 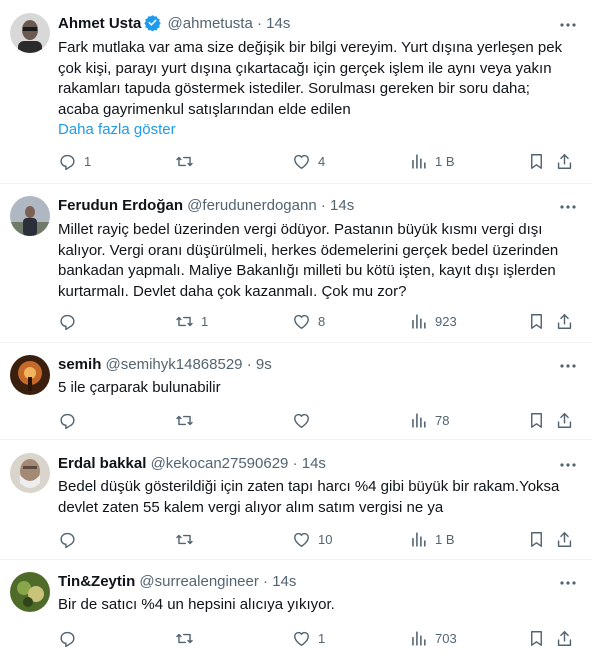 What do you see at coordinates (322, 161) in the screenshot?
I see `like-count: 4` at bounding box center [322, 161].